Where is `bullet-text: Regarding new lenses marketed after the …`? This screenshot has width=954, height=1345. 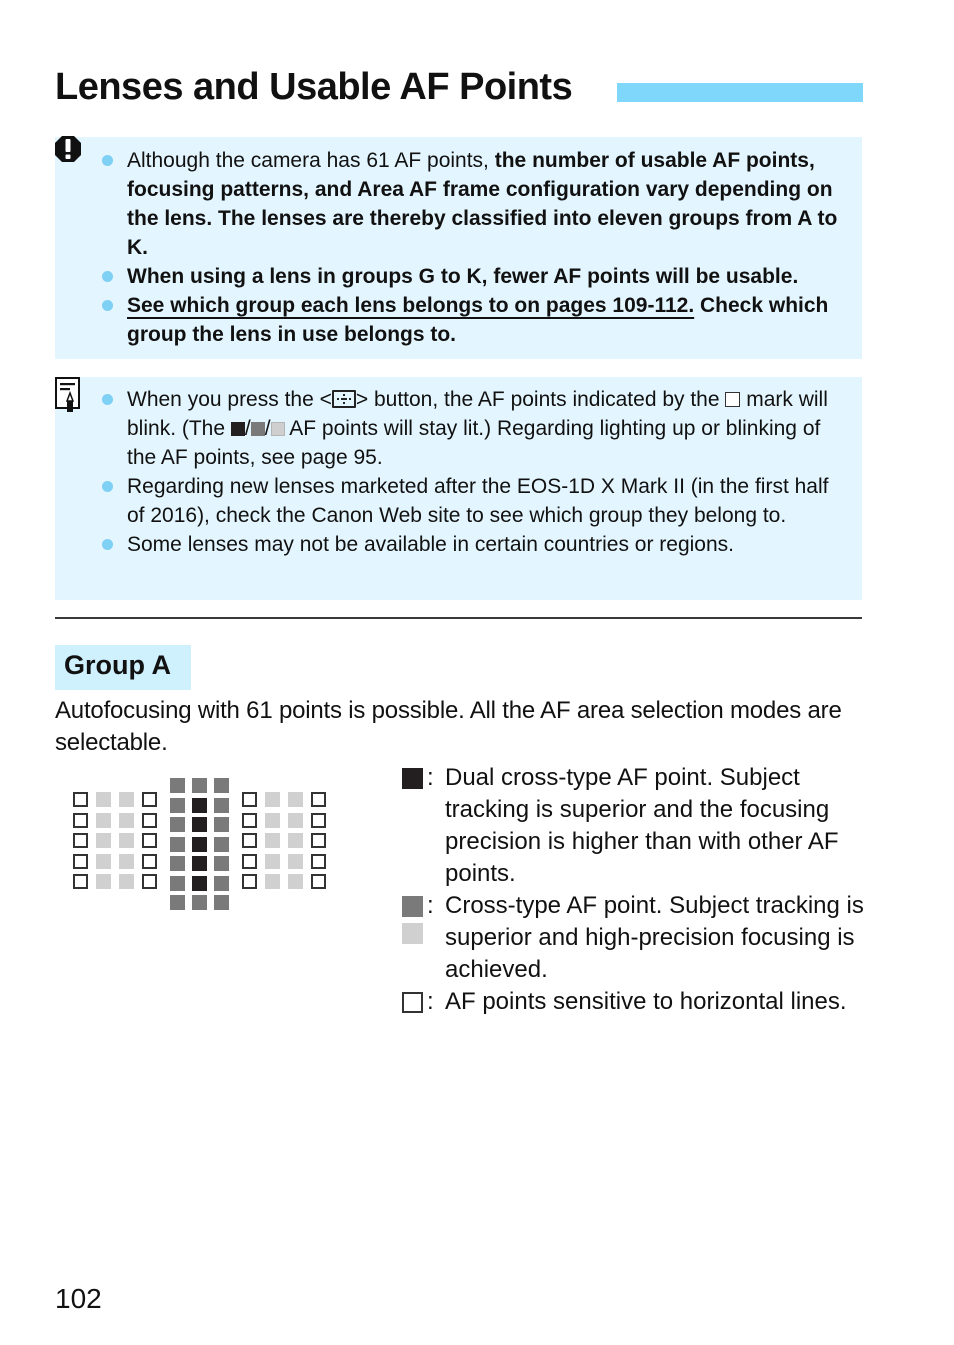 bullet-text: Regarding new lenses marketed after the … is located at coordinates (478, 501).